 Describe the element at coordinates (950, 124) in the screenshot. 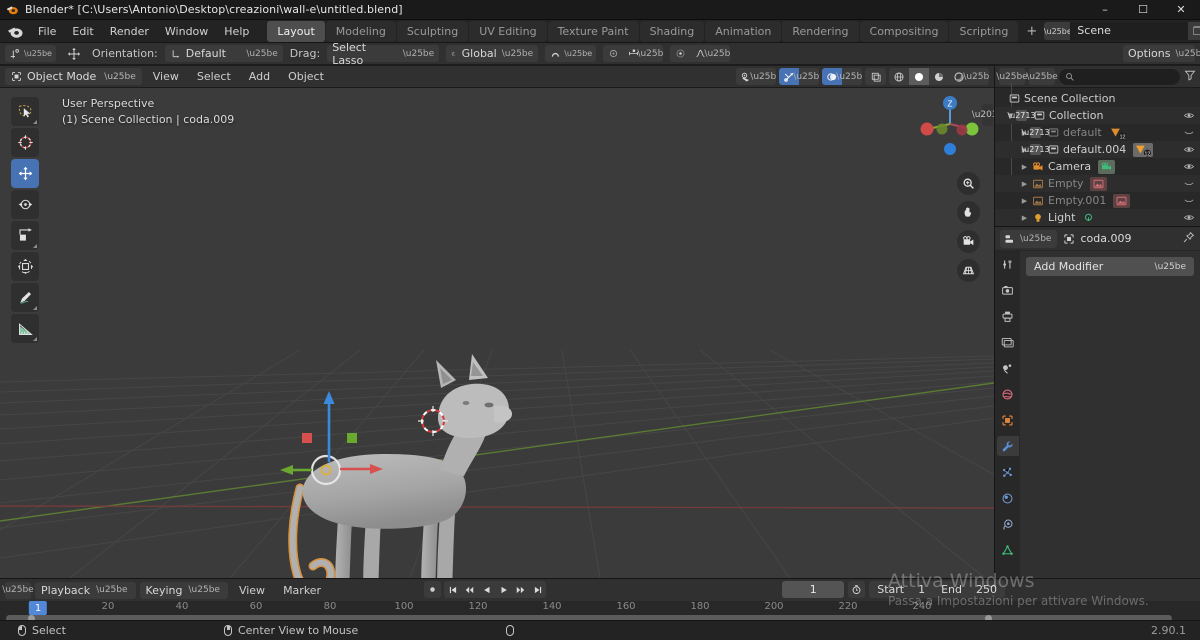

I see `navigation-axis-gizmo: Z` at that location.